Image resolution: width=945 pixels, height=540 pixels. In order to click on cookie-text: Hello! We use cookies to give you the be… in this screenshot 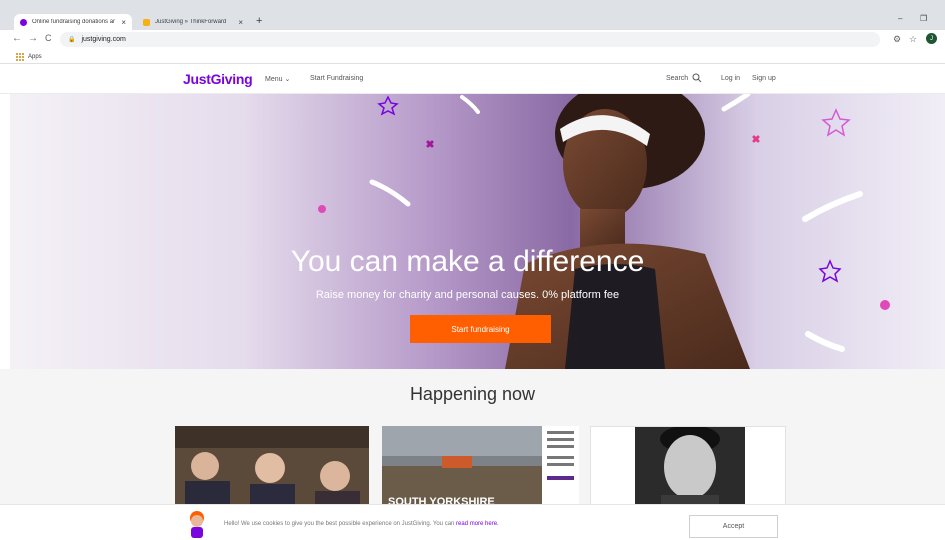, I will do `click(340, 524)`.